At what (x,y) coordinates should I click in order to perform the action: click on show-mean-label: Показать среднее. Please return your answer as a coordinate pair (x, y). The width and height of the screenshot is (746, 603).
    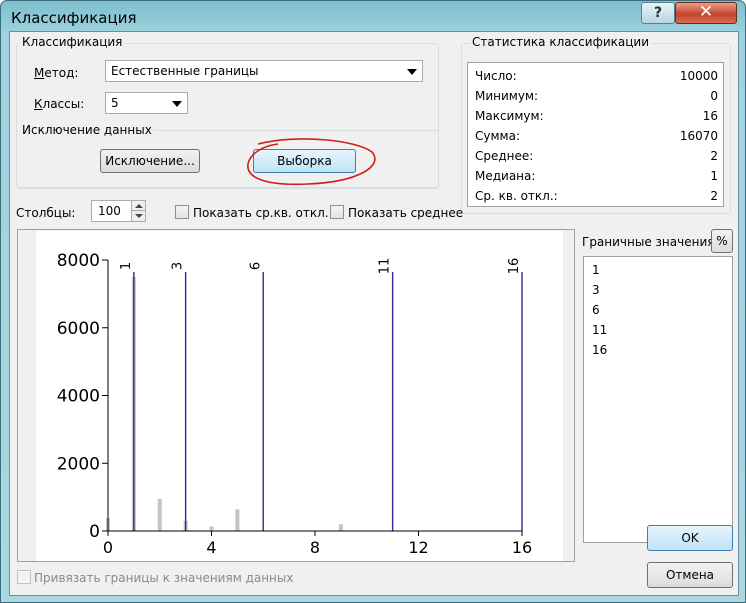
    Looking at the image, I should click on (405, 213).